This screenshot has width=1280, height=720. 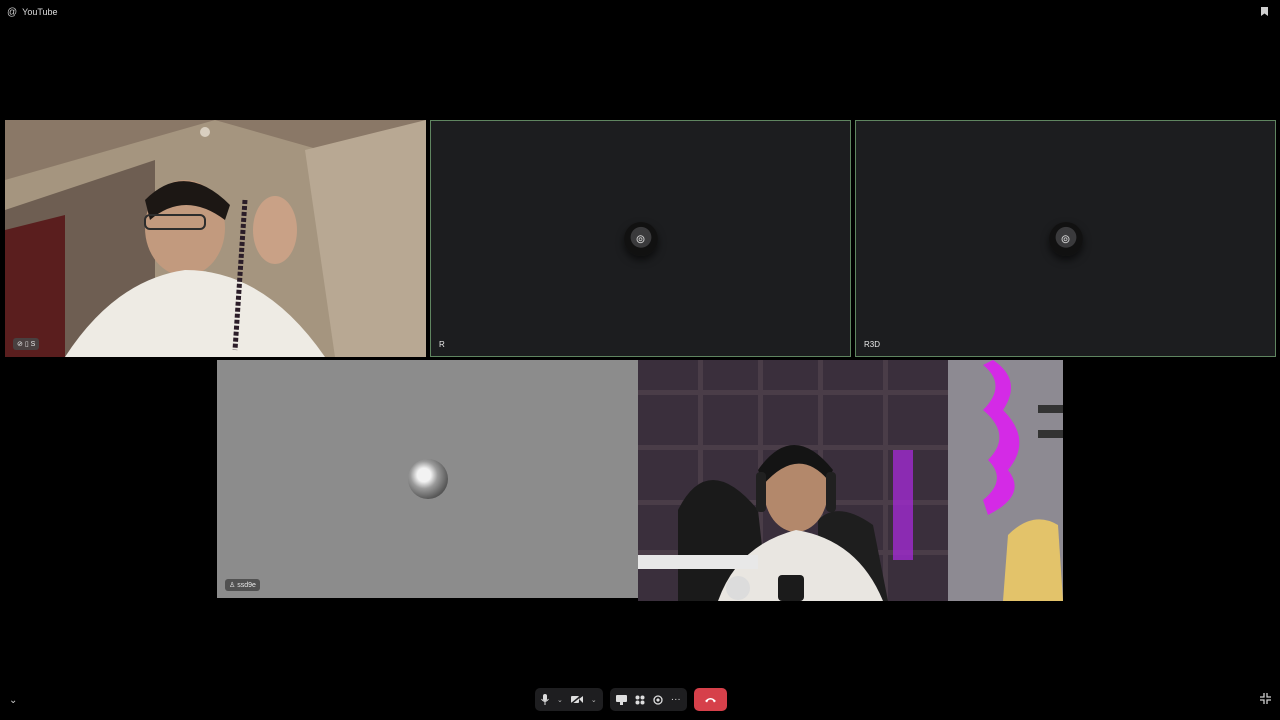 What do you see at coordinates (648, 699) in the screenshot?
I see `actions-group: ···` at bounding box center [648, 699].